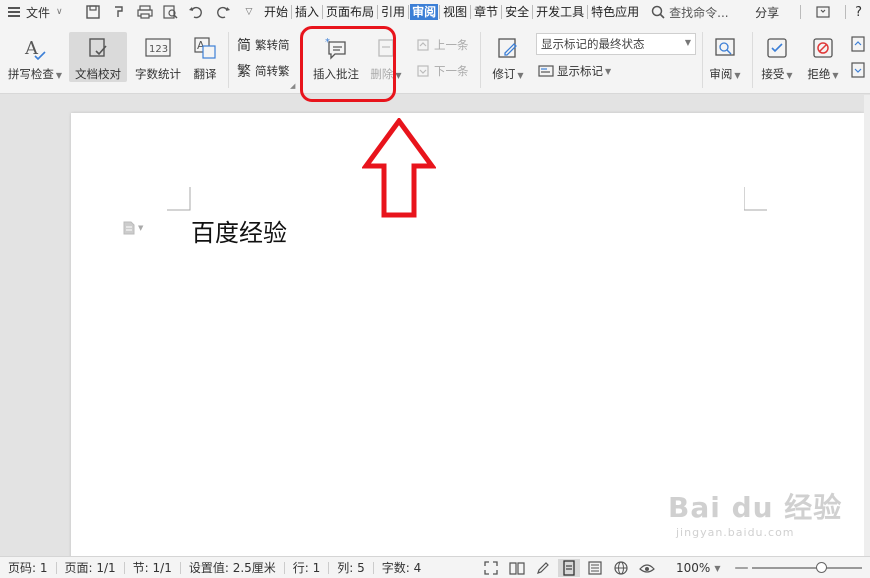  Describe the element at coordinates (205, 58) in the screenshot. I see `translate-button: A 翻译` at that location.